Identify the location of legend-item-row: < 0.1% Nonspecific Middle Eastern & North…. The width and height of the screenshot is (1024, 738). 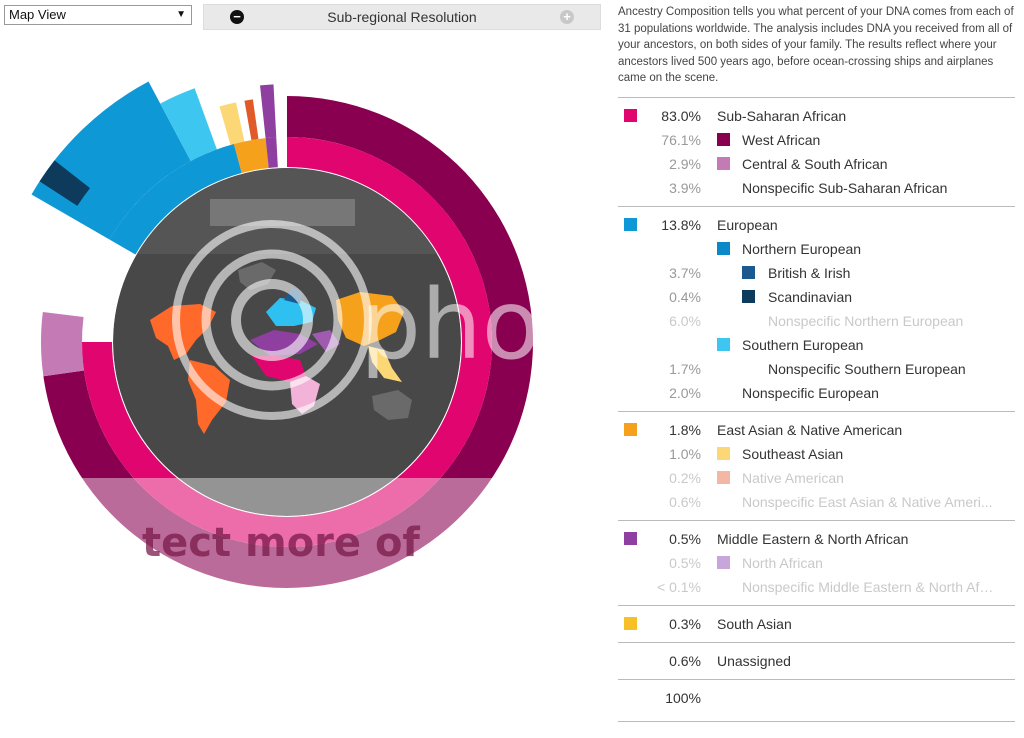
(816, 587).